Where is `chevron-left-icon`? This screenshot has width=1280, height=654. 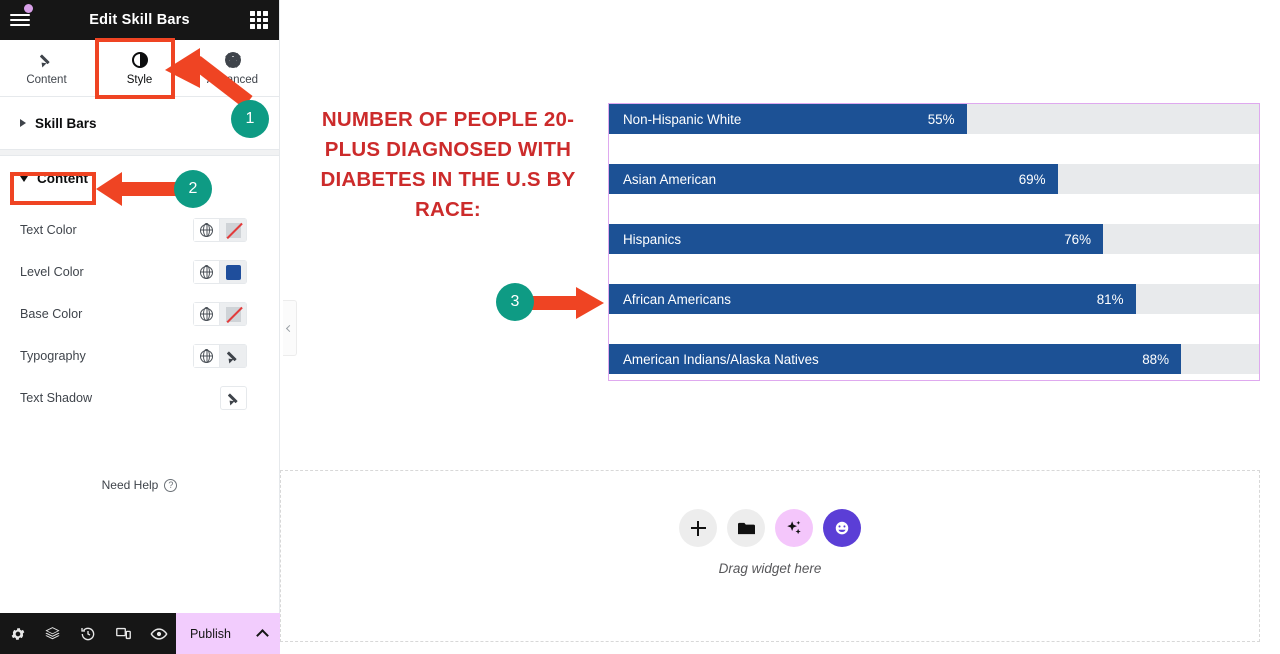 chevron-left-icon is located at coordinates (289, 328).